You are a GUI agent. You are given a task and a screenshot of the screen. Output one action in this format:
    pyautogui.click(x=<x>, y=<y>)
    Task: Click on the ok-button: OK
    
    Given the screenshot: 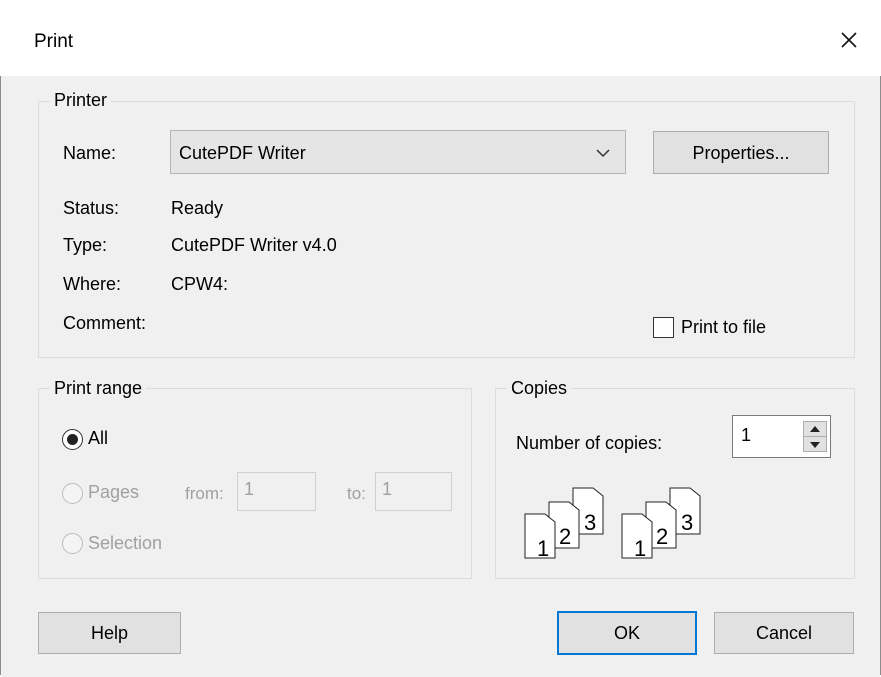 What is the action you would take?
    pyautogui.click(x=627, y=633)
    